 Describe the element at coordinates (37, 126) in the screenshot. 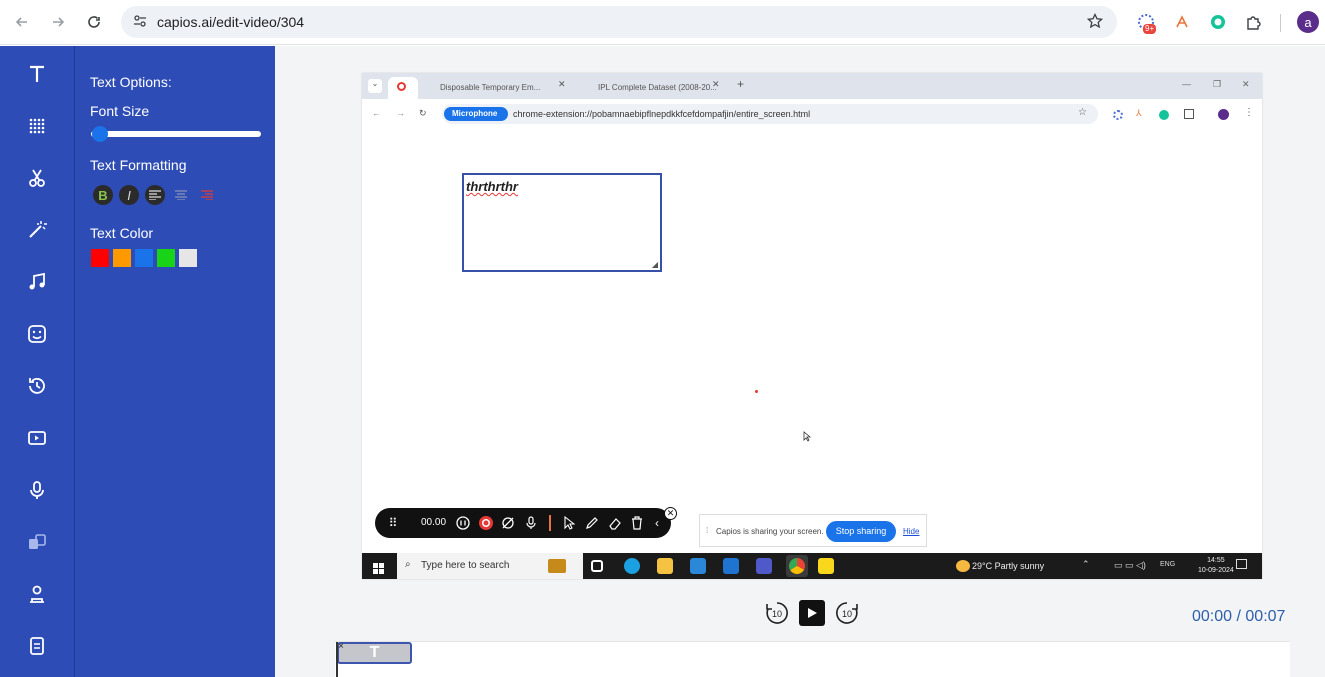

I see `blur-tool-icon` at that location.